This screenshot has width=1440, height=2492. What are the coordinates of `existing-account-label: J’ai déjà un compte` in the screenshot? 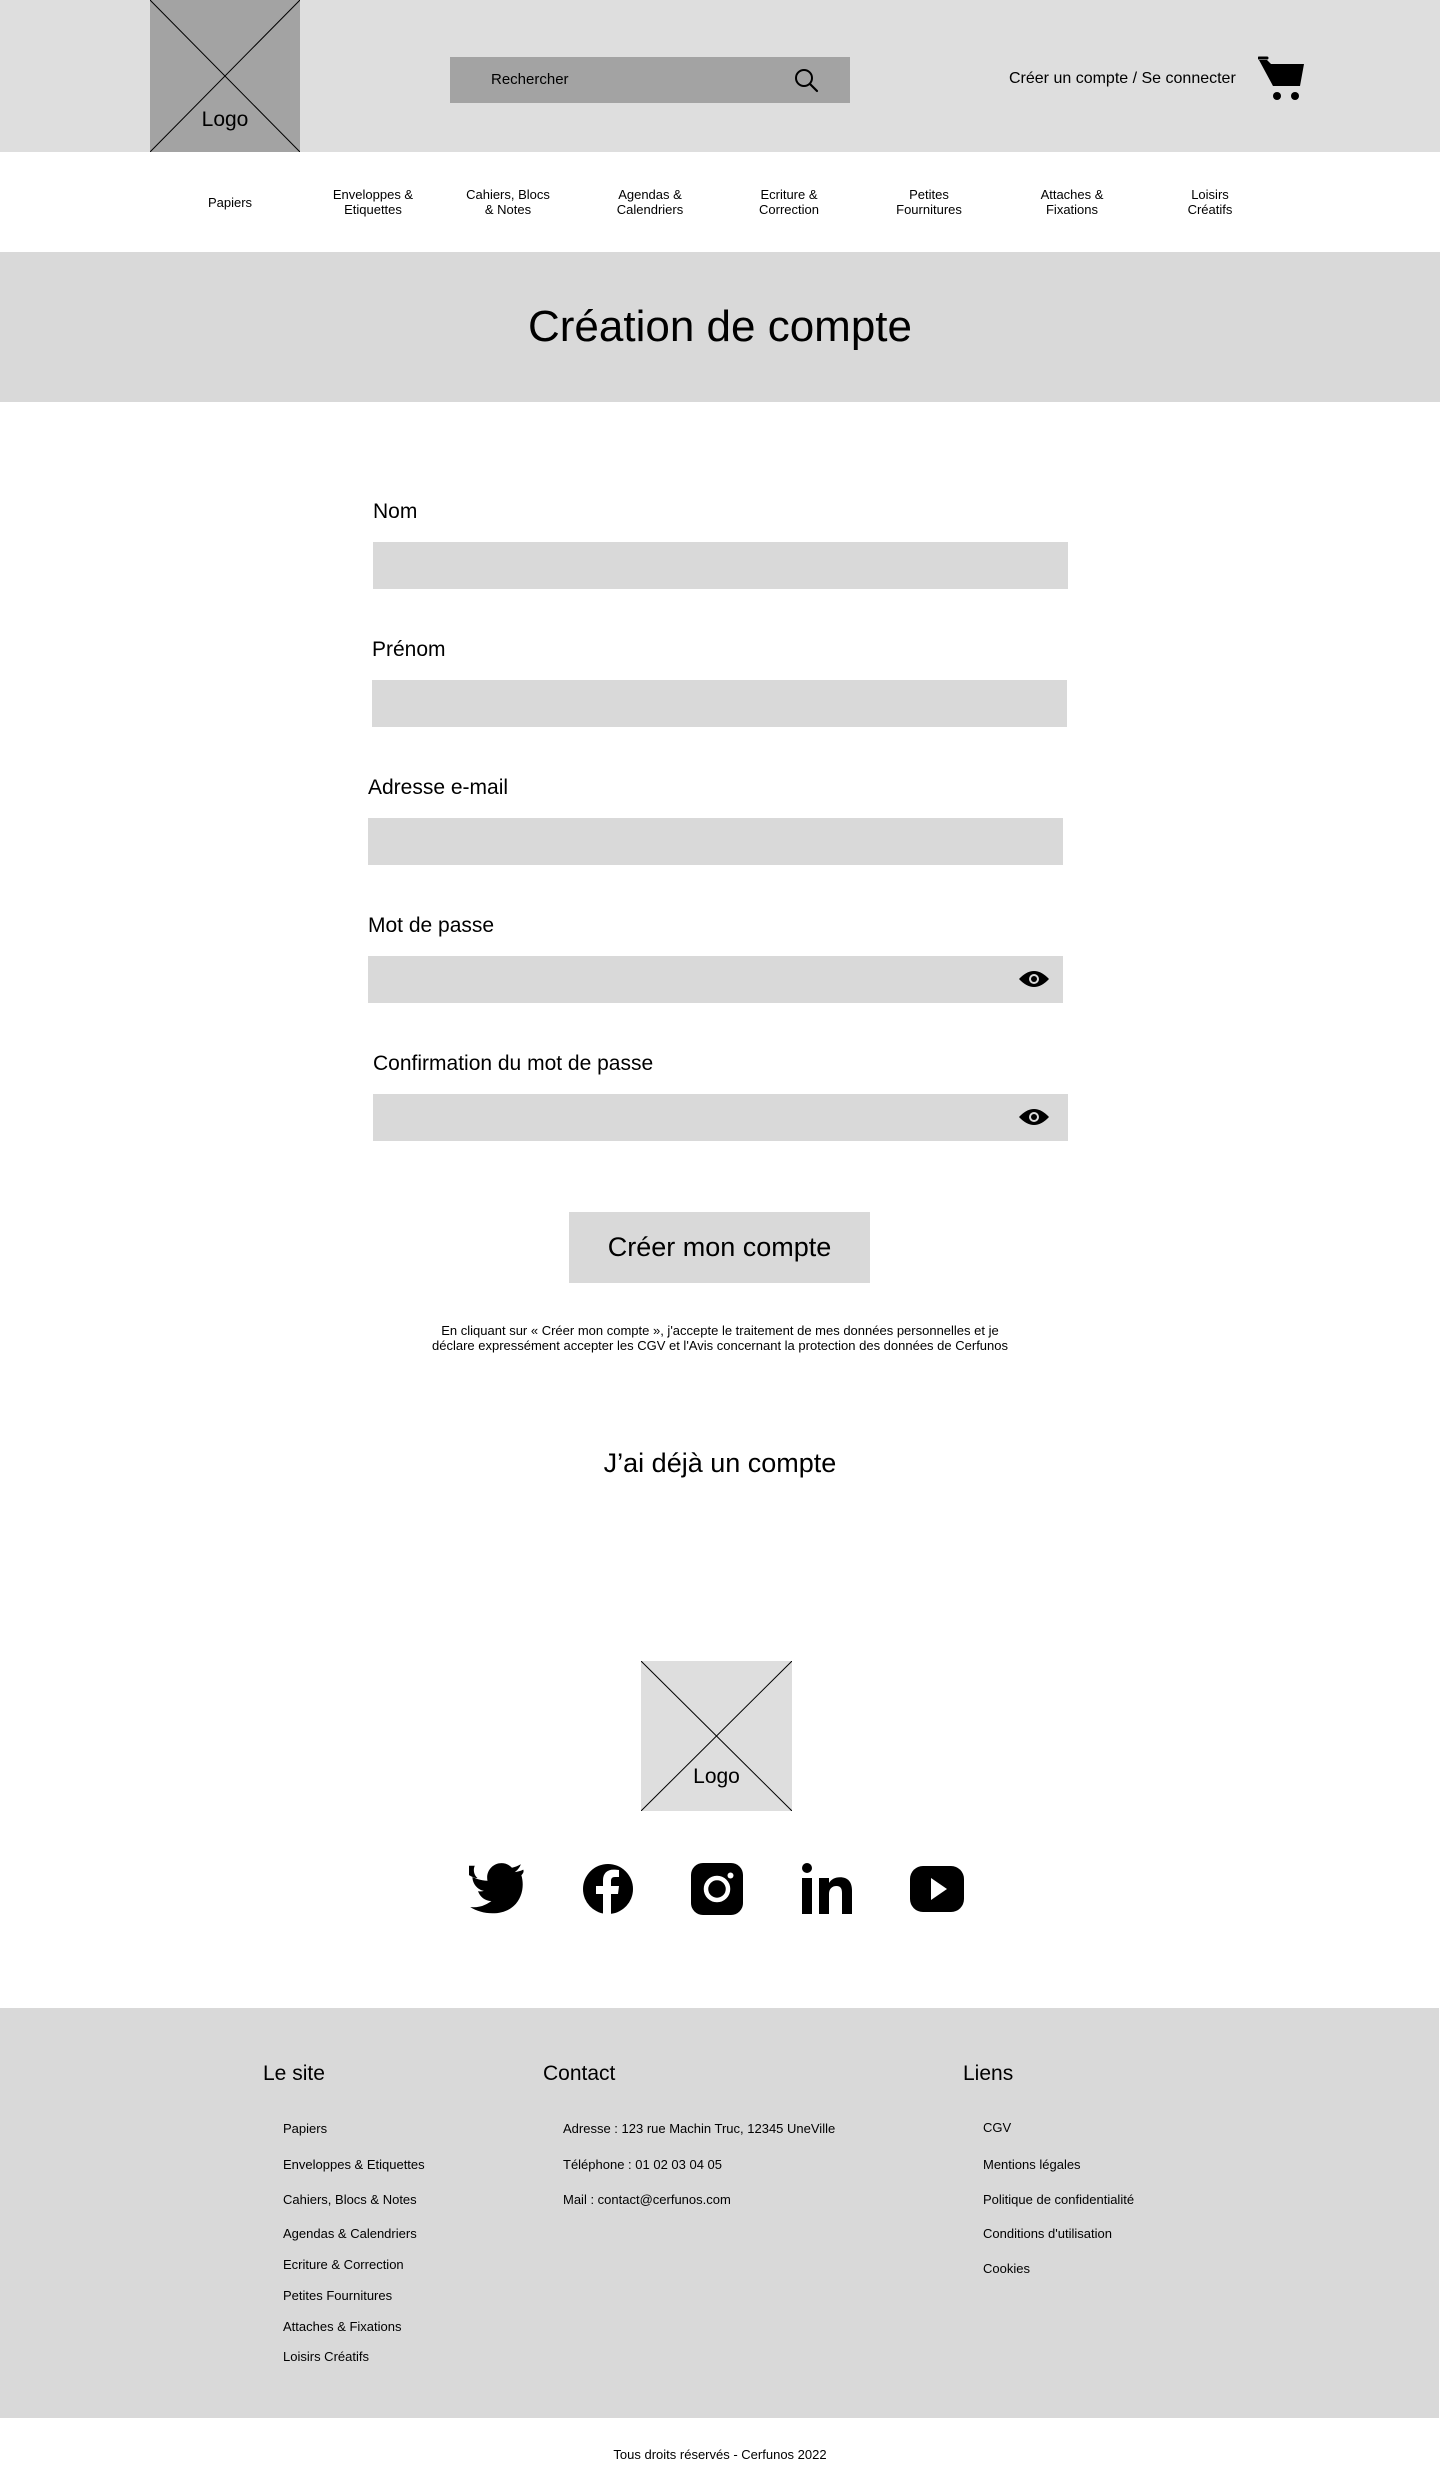 It's located at (720, 1463).